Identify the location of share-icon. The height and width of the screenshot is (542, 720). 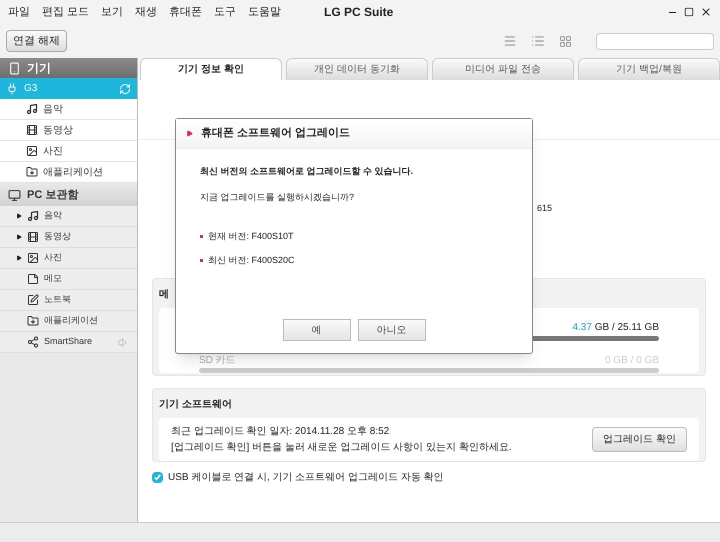
(33, 342).